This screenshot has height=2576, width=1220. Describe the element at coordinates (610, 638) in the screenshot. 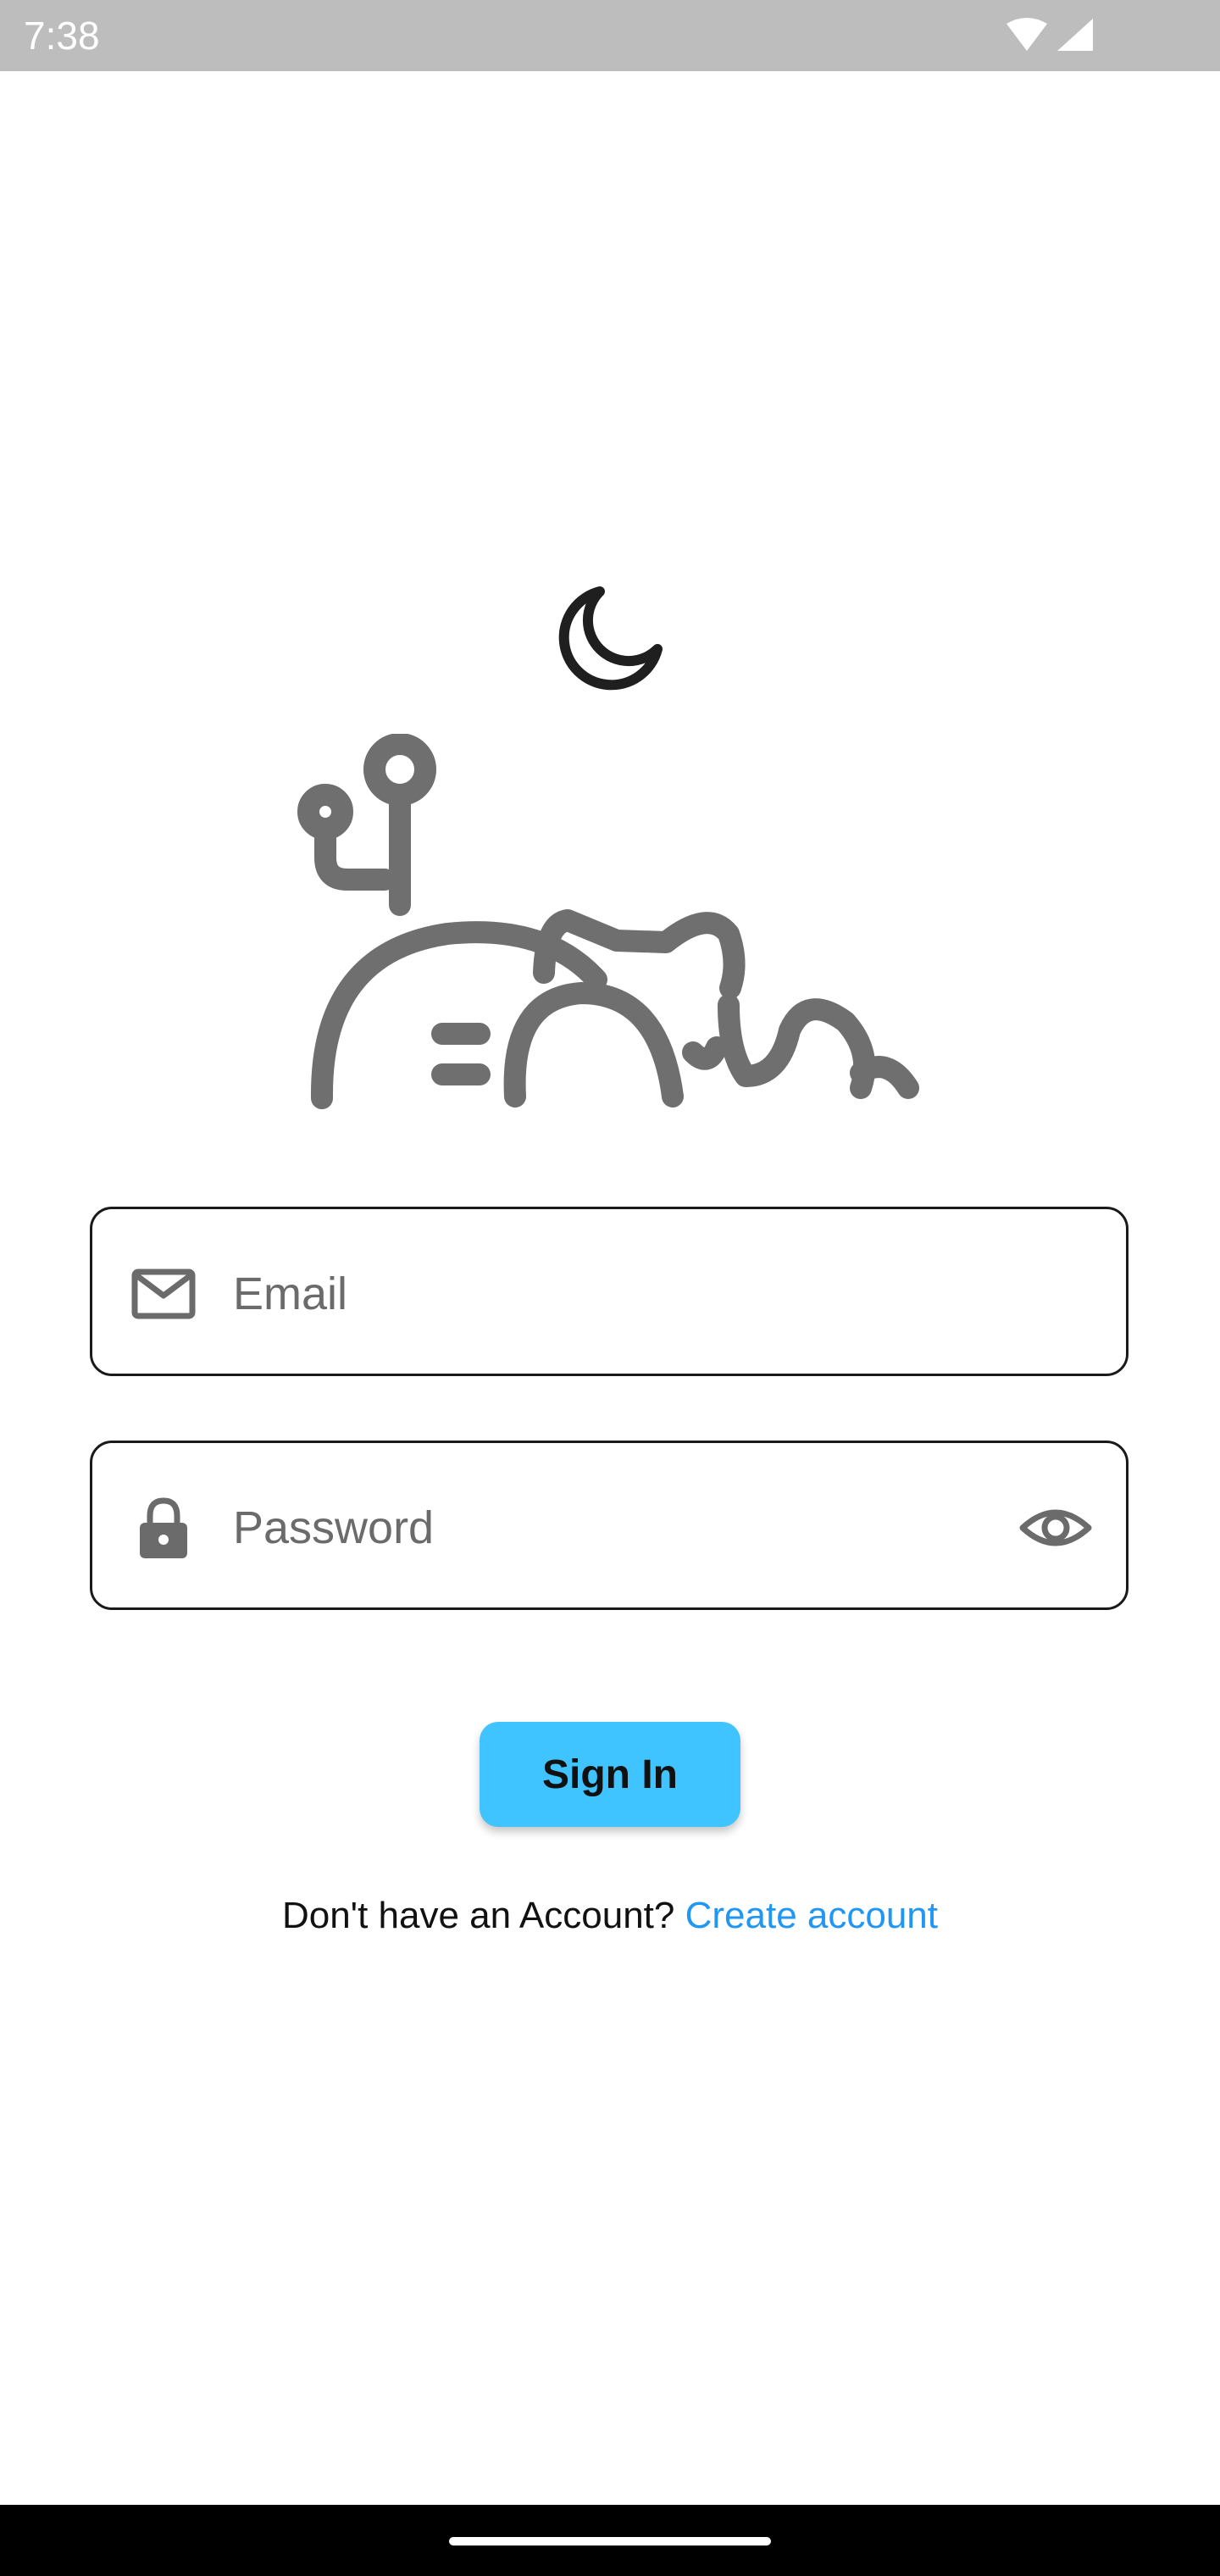

I see `moon-icon` at that location.